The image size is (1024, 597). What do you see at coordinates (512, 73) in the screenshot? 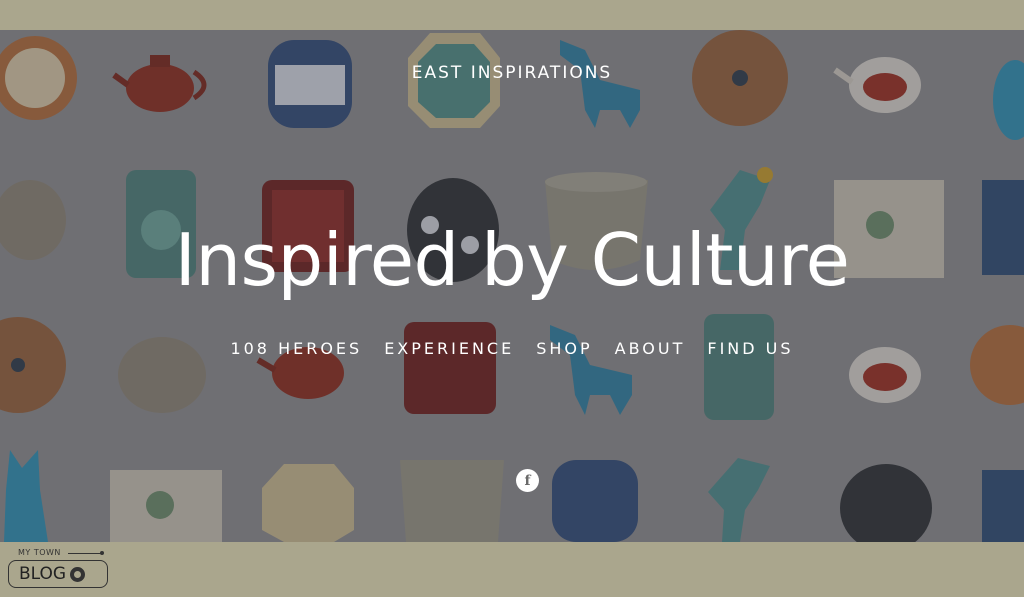
I see `site-title: EAST INSPIRATIONS` at bounding box center [512, 73].